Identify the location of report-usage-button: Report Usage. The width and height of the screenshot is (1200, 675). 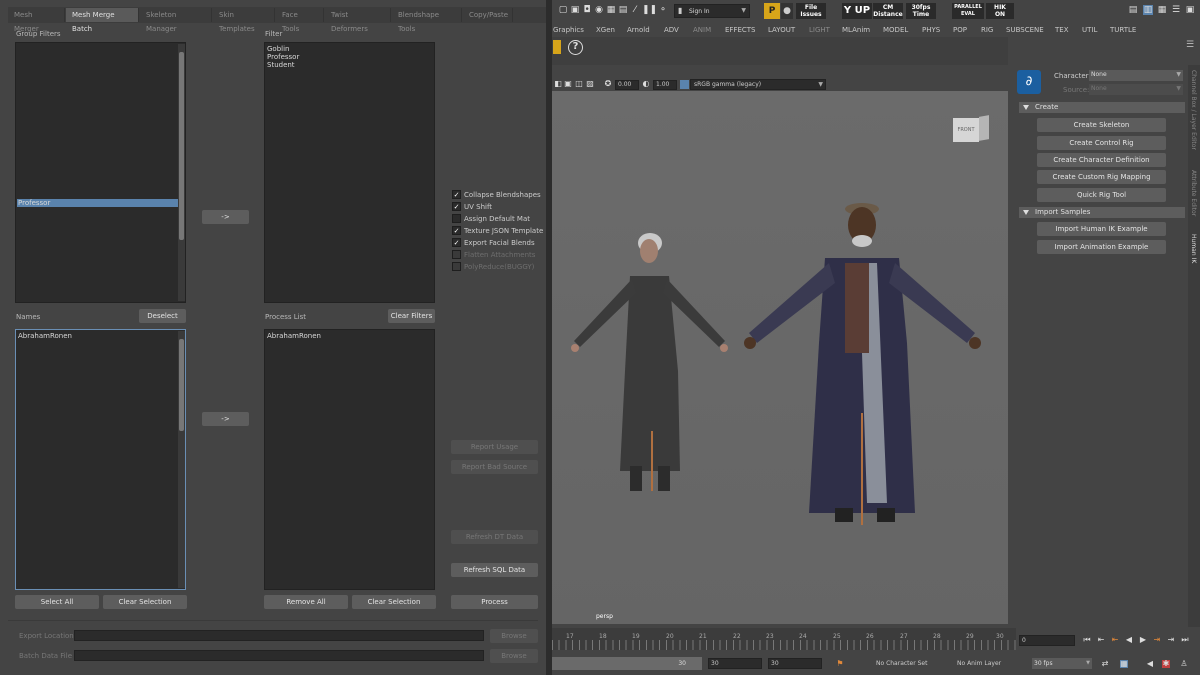
(494, 447).